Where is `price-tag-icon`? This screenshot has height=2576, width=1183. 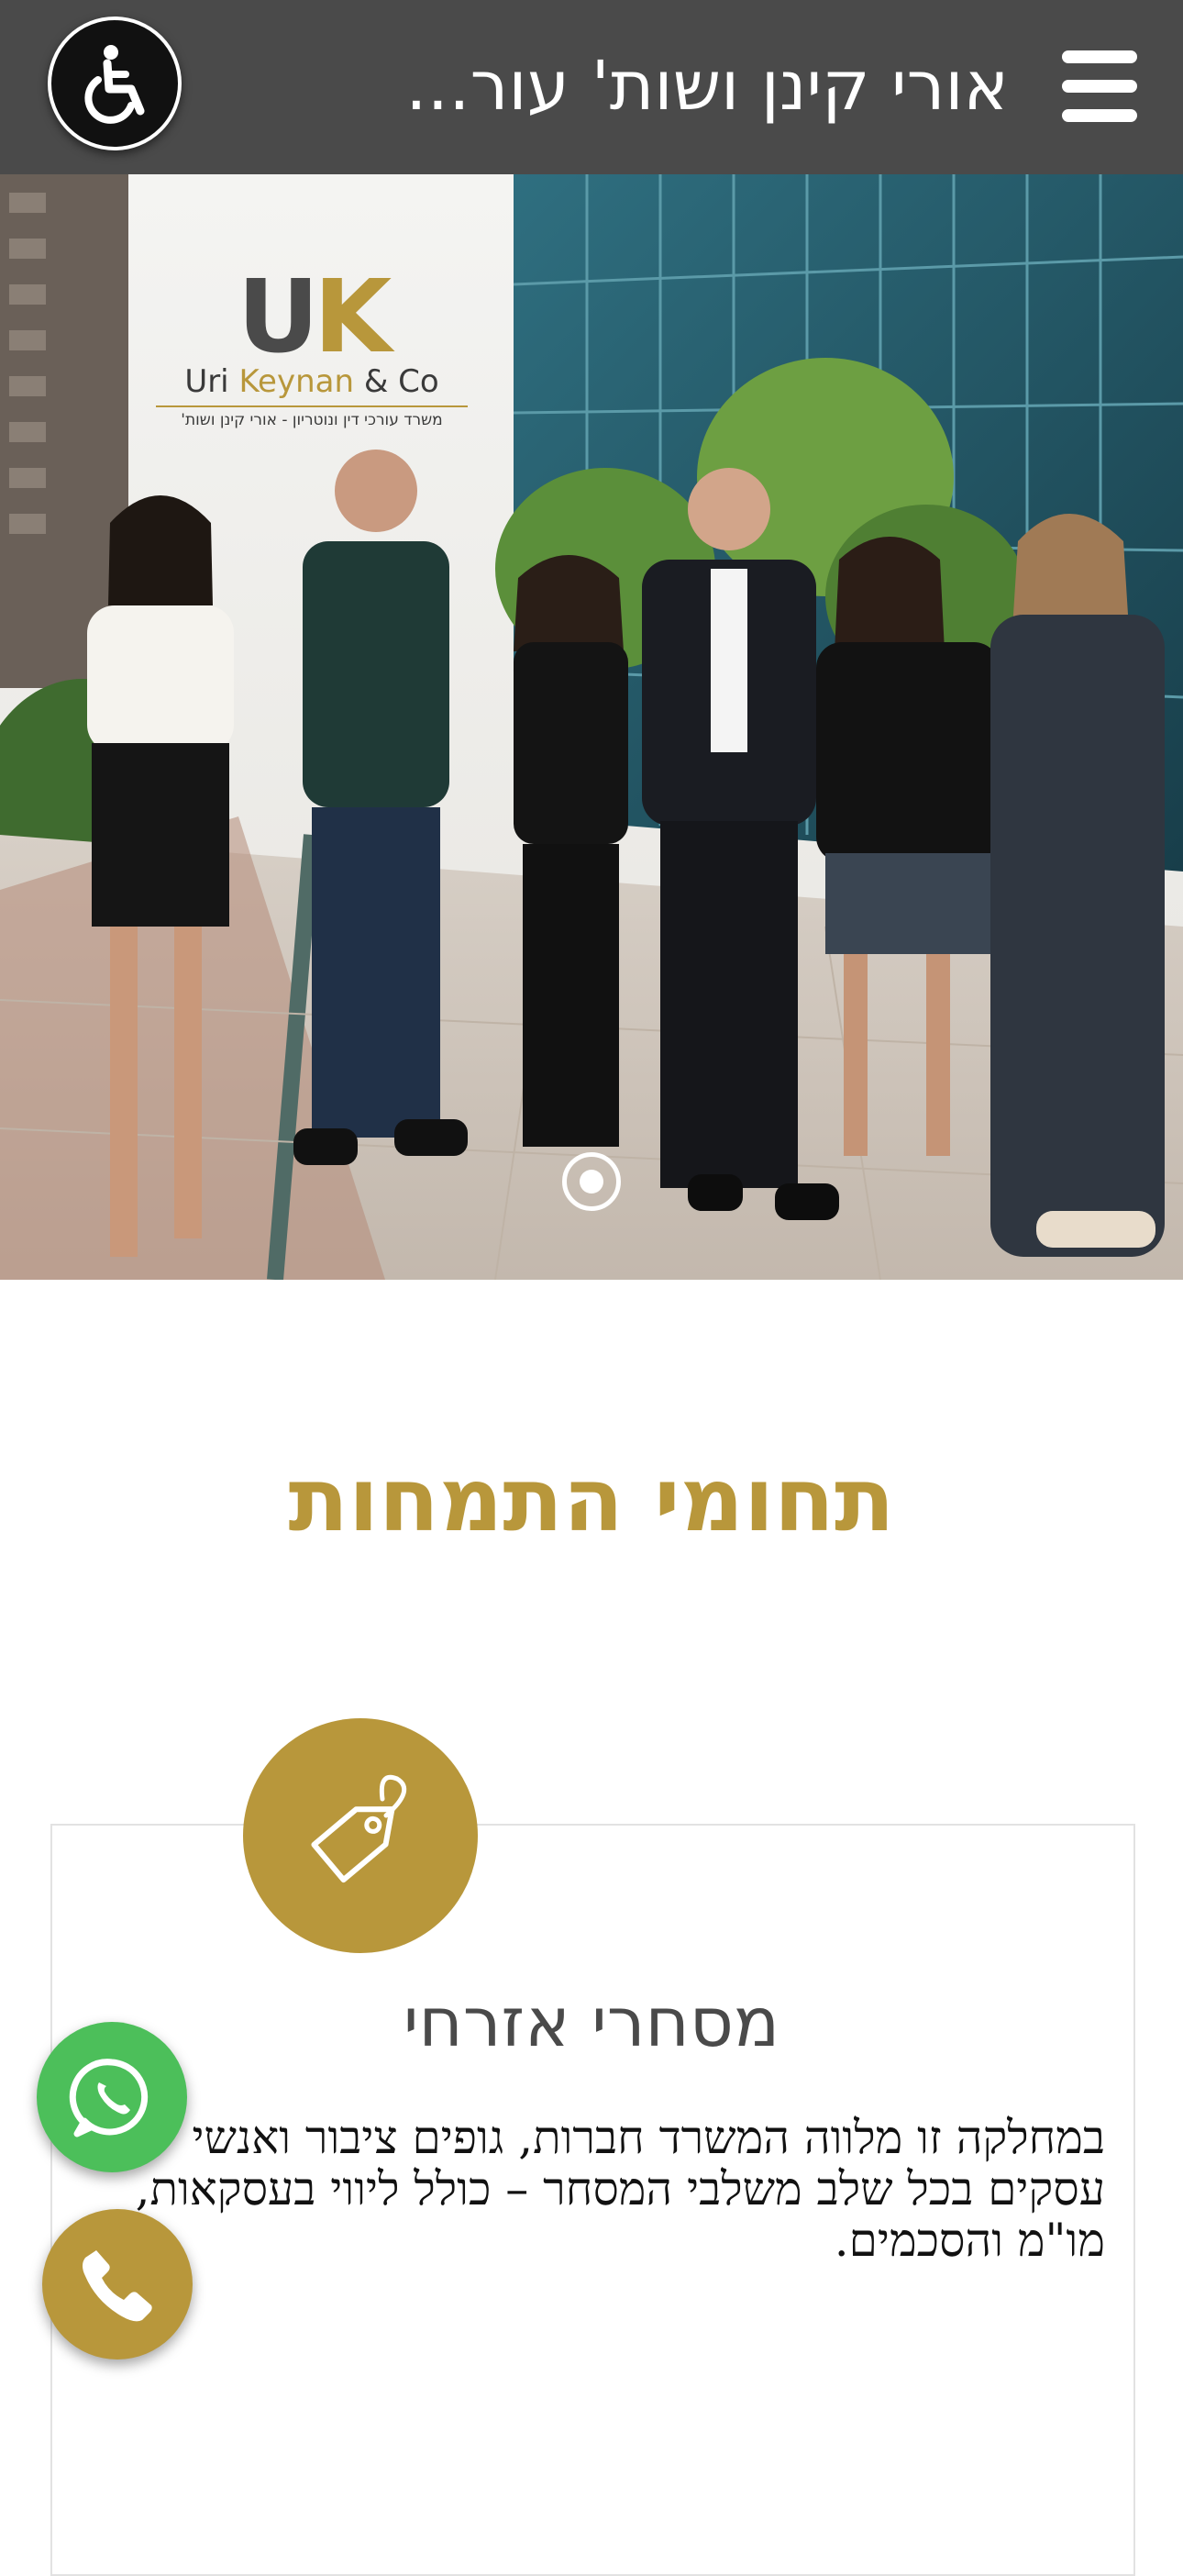
price-tag-icon is located at coordinates (360, 1835).